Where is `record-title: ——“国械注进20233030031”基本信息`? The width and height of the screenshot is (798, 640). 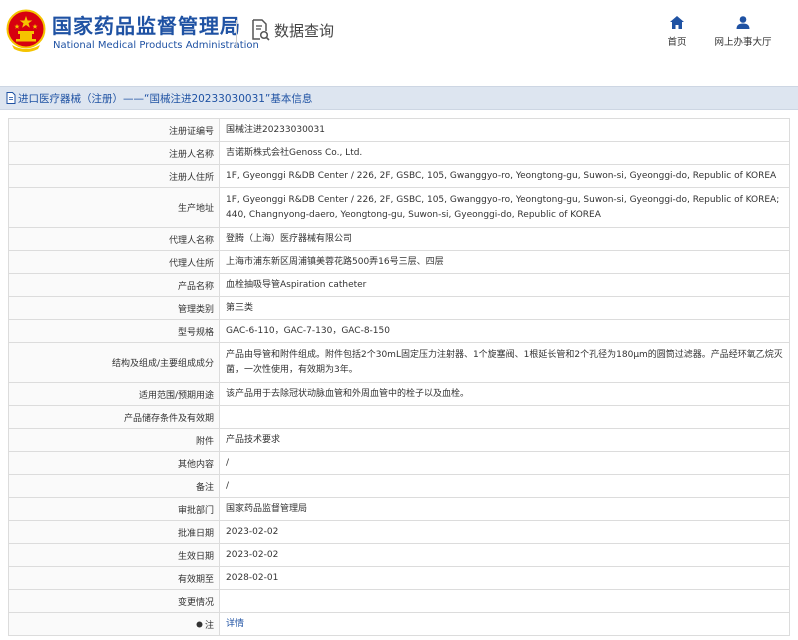 record-title: ——“国械注进20233030031”基本信息 is located at coordinates (218, 98).